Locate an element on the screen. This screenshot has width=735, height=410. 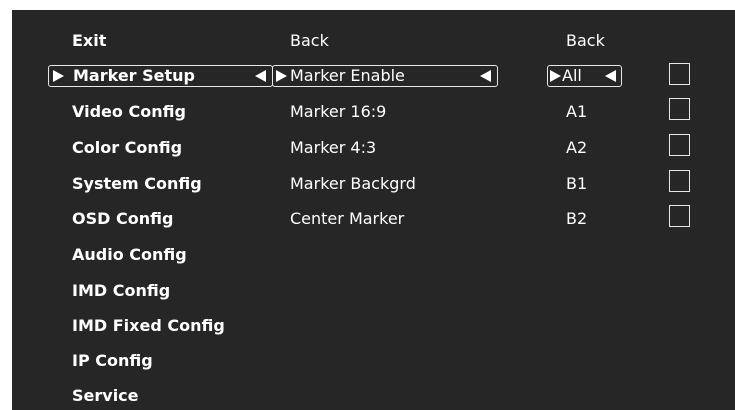
option-item-b1: B1 is located at coordinates (576, 184).